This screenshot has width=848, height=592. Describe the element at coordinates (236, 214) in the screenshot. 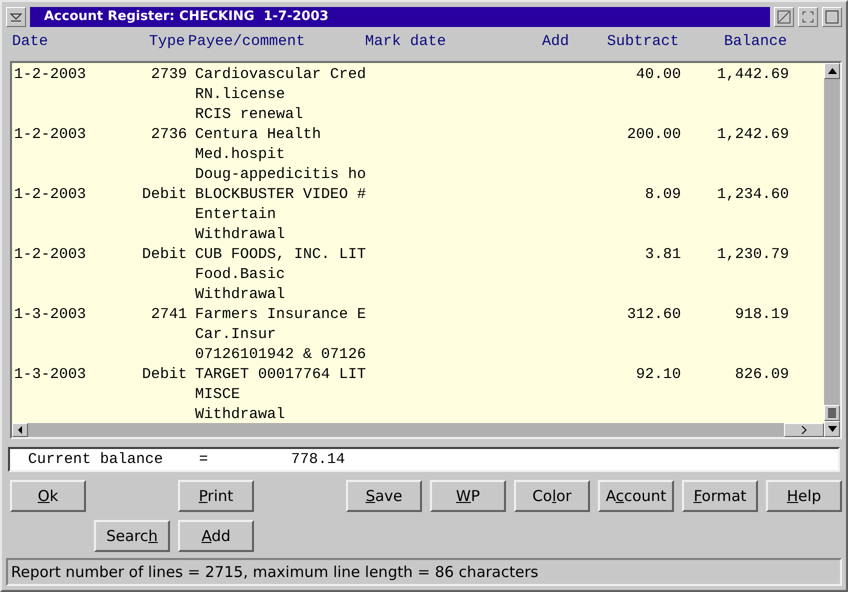

I see `register-cell-text: Entertain` at that location.